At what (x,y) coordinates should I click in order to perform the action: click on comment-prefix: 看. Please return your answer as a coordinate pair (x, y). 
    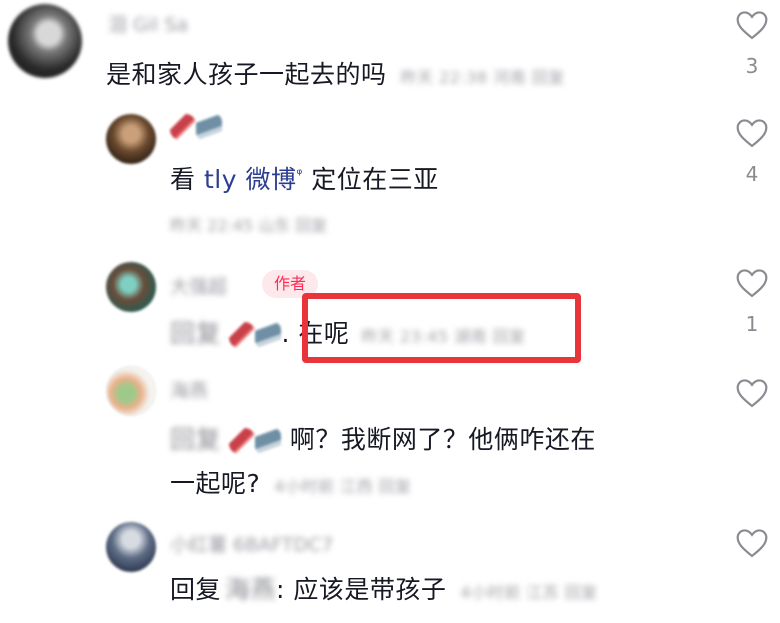
    Looking at the image, I should click on (187, 179).